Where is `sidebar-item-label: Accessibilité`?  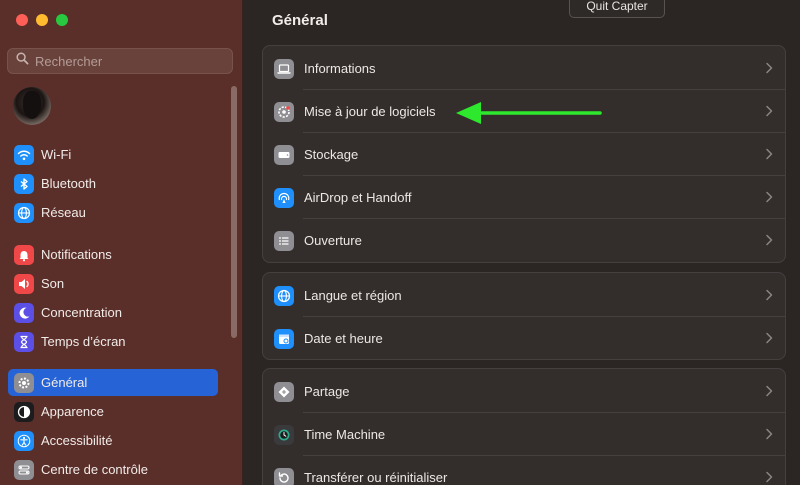 sidebar-item-label: Accessibilité is located at coordinates (77, 440).